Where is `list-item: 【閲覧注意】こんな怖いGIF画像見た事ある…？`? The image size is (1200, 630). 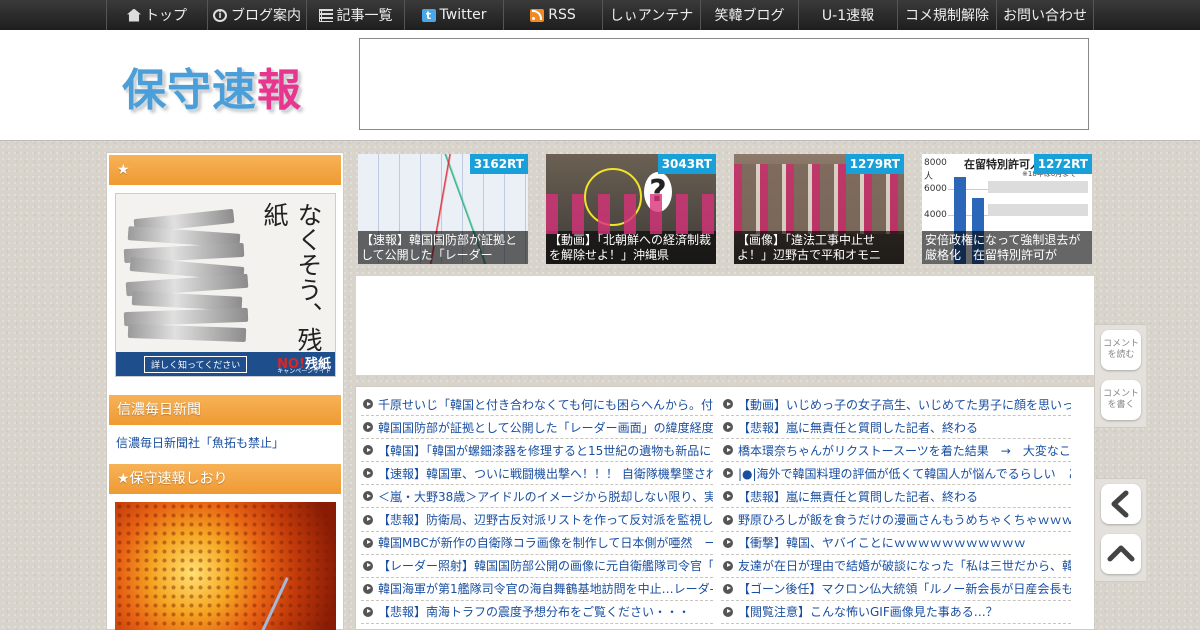 list-item: 【閲覧注意】こんな怖いGIF画像見た事ある…？ is located at coordinates (896, 612).